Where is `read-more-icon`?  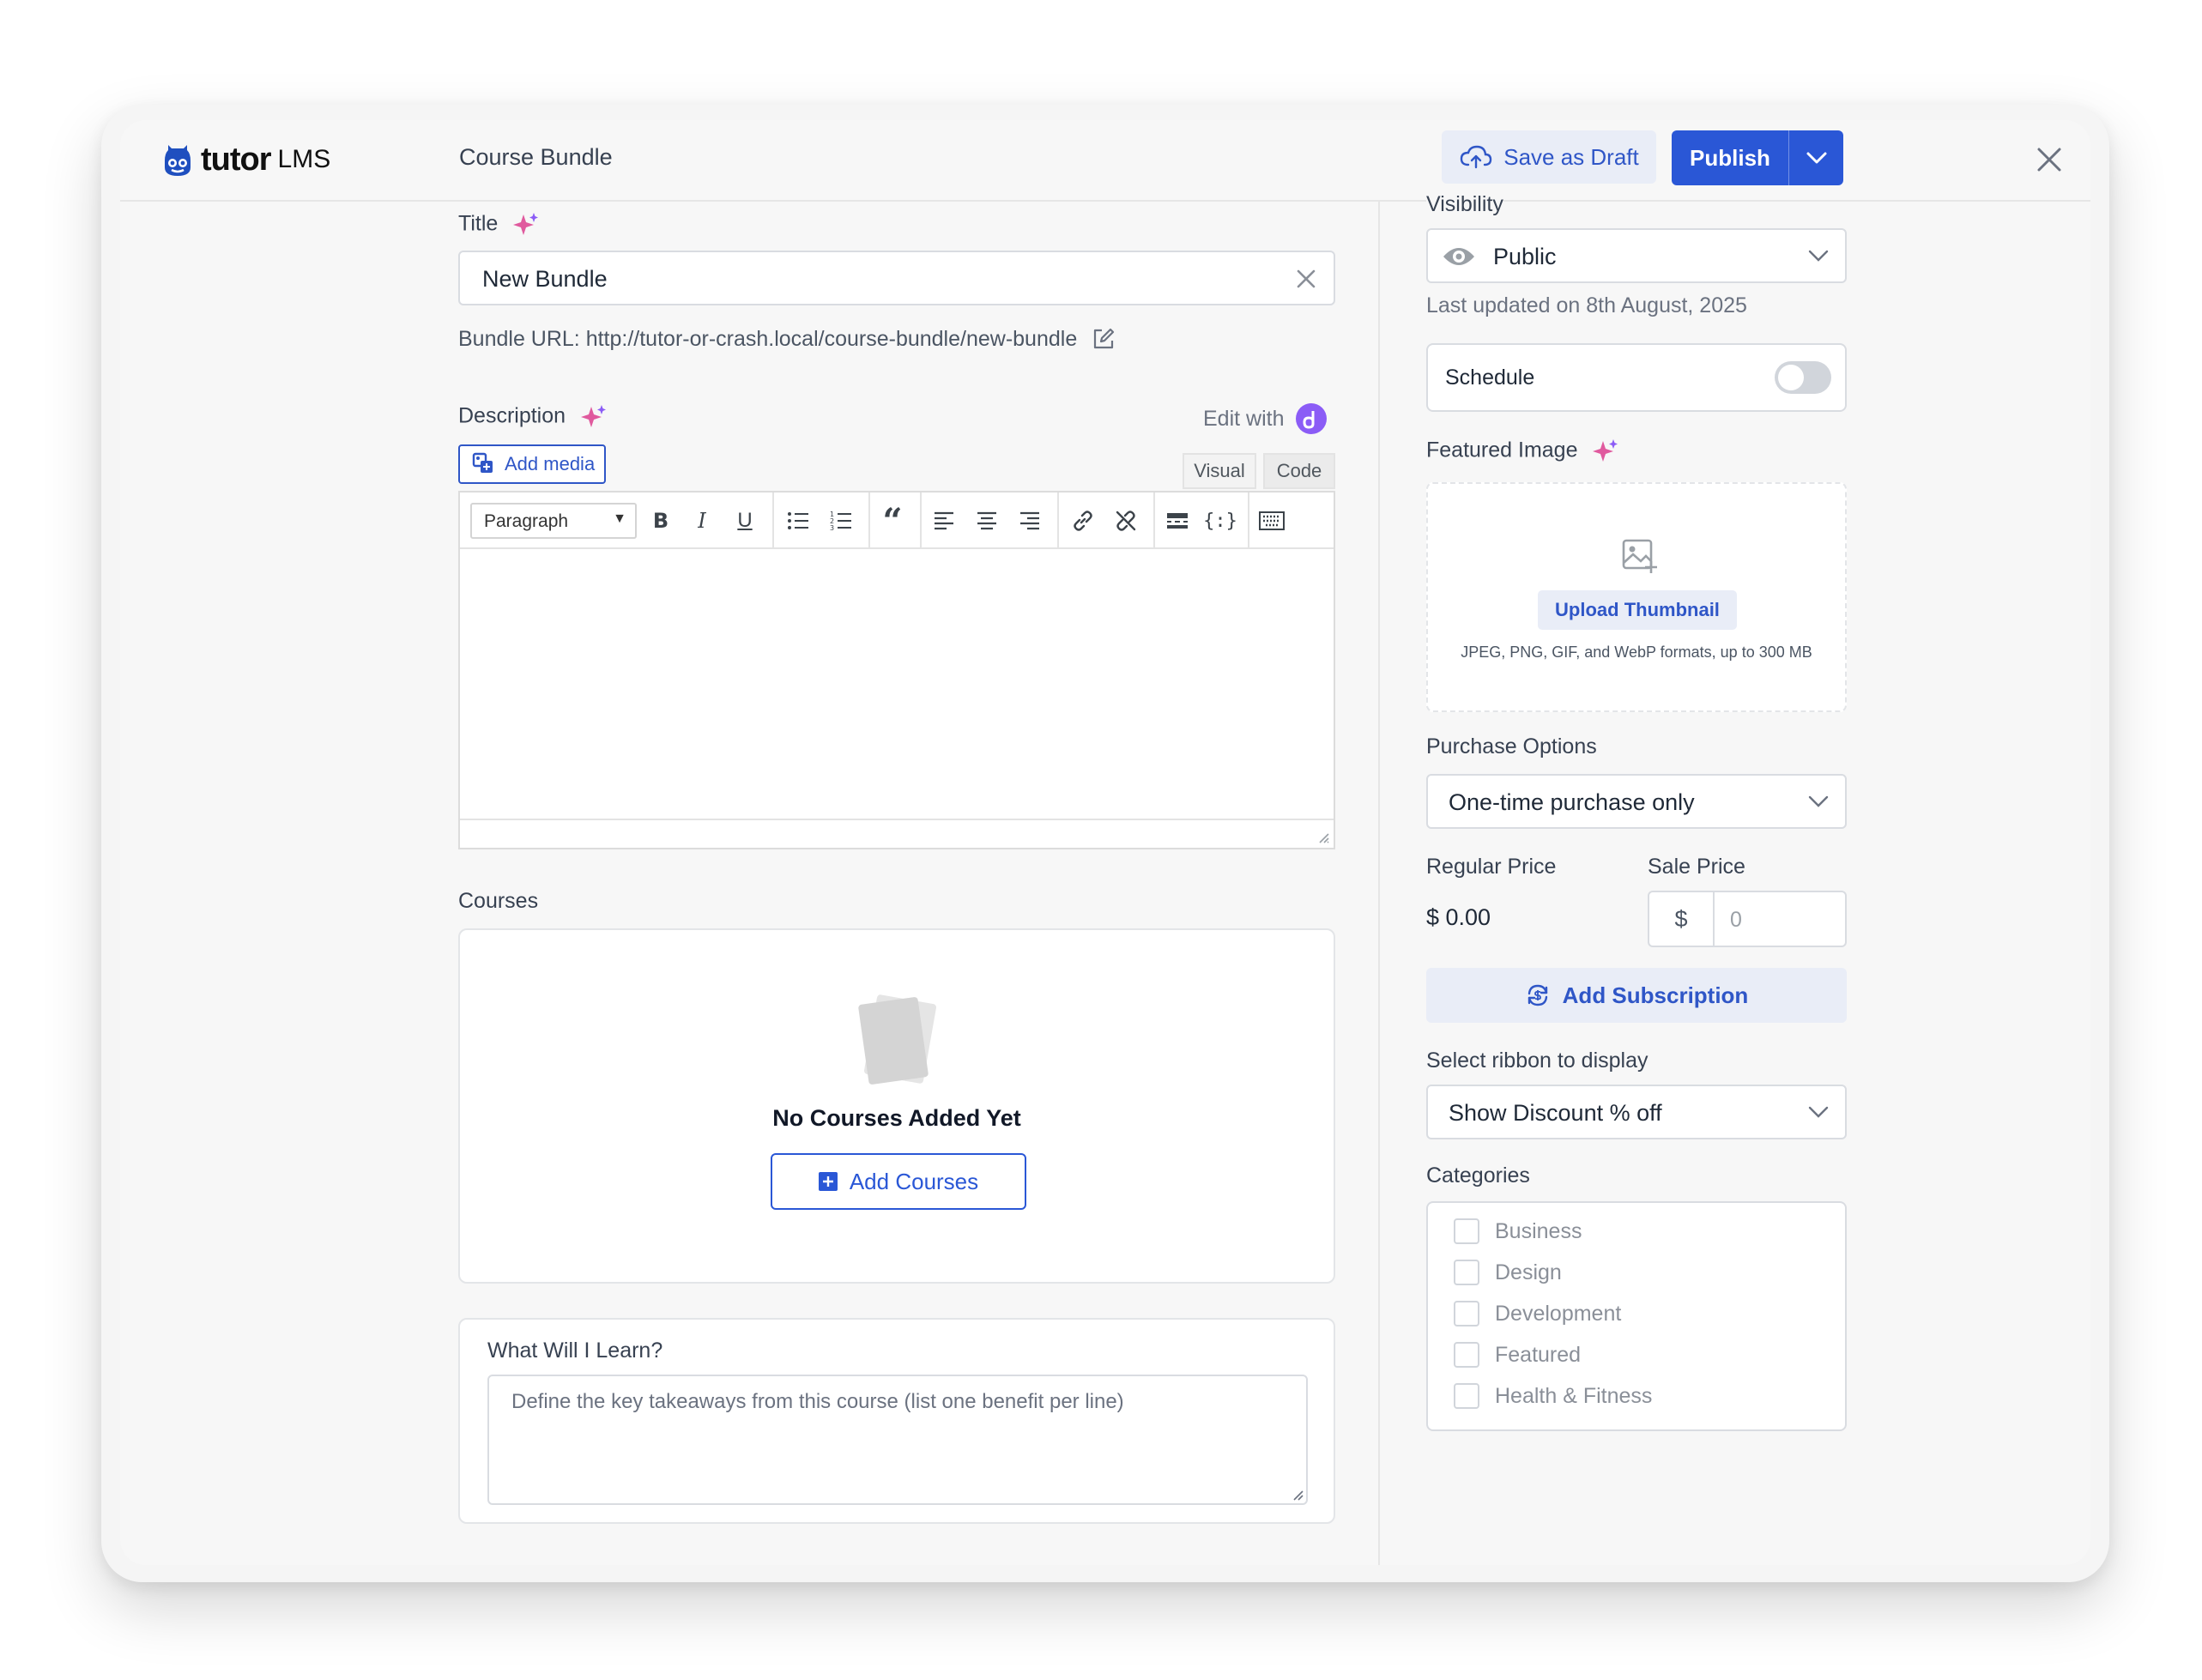 read-more-icon is located at coordinates (1178, 521).